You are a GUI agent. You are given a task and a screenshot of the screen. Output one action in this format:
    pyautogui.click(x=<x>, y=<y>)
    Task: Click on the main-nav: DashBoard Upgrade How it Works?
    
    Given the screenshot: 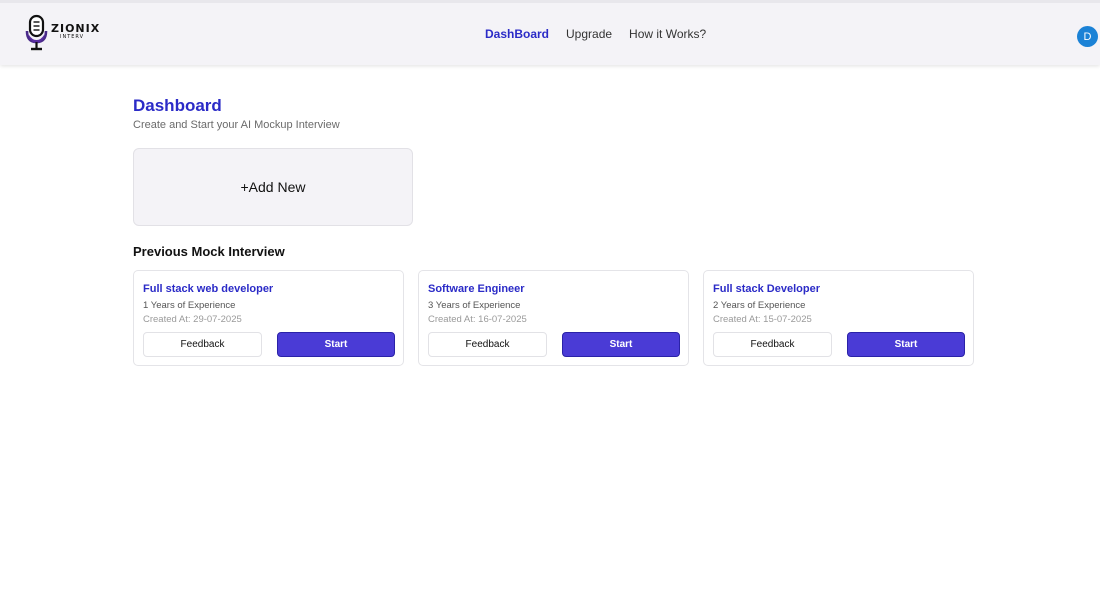 What is the action you would take?
    pyautogui.click(x=595, y=34)
    